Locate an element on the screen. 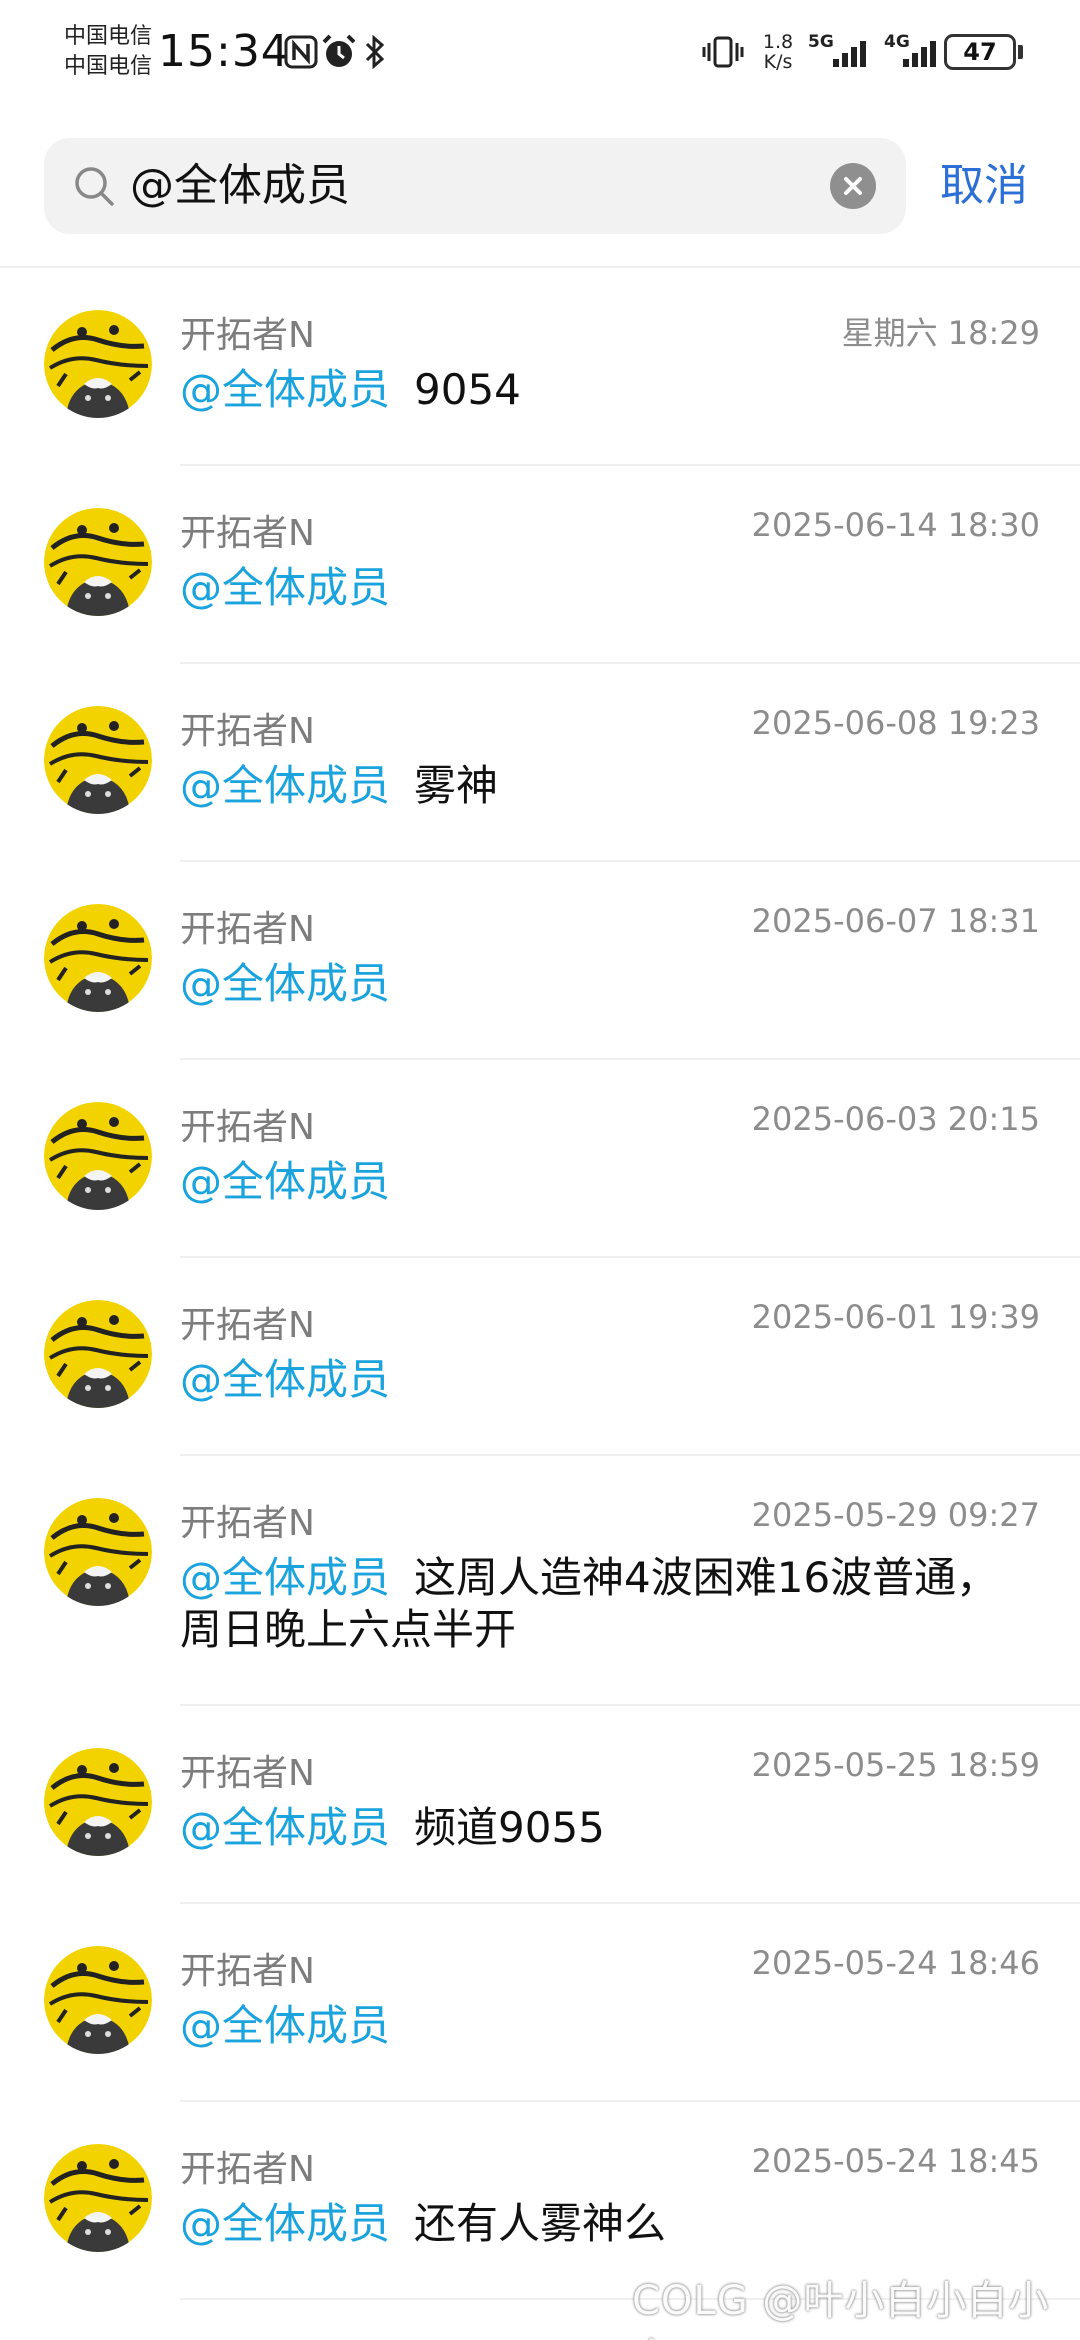  battery-icon: 47 is located at coordinates (980, 52).